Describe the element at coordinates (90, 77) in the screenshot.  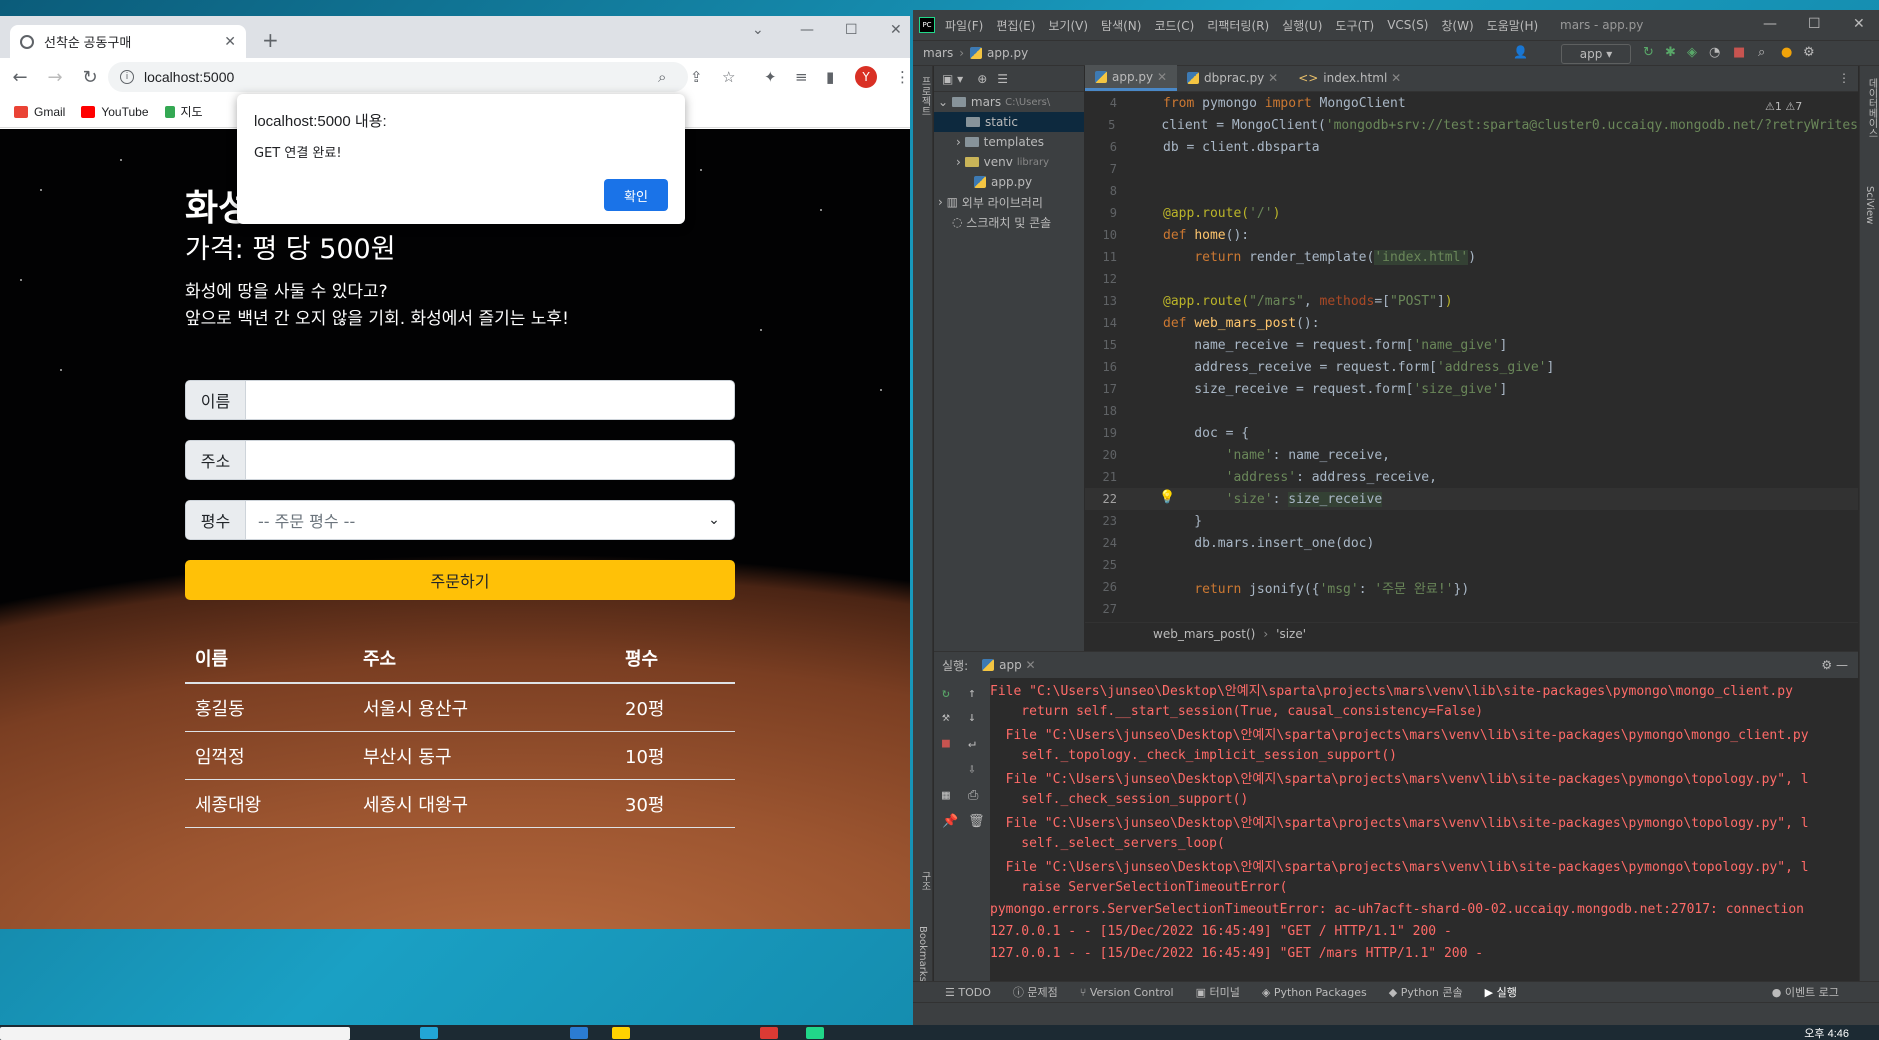
I see `reload-icon: ↻` at that location.